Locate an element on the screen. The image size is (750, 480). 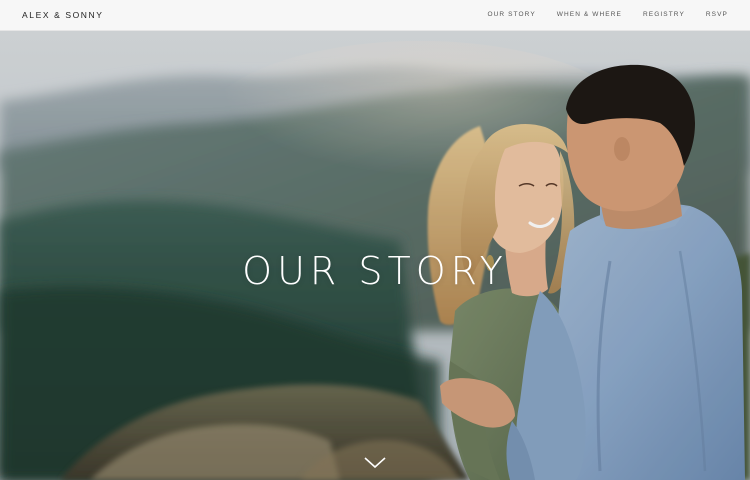
nav-link-our-story: OUR STORY is located at coordinates (511, 14).